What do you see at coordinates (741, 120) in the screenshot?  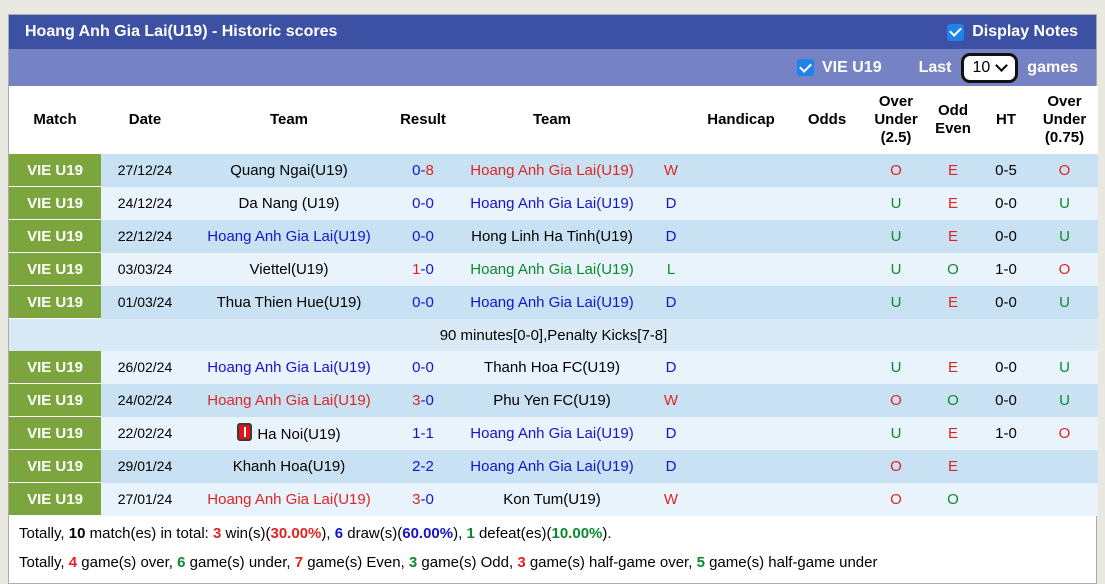 I see `col-handicap-header: Handicap` at bounding box center [741, 120].